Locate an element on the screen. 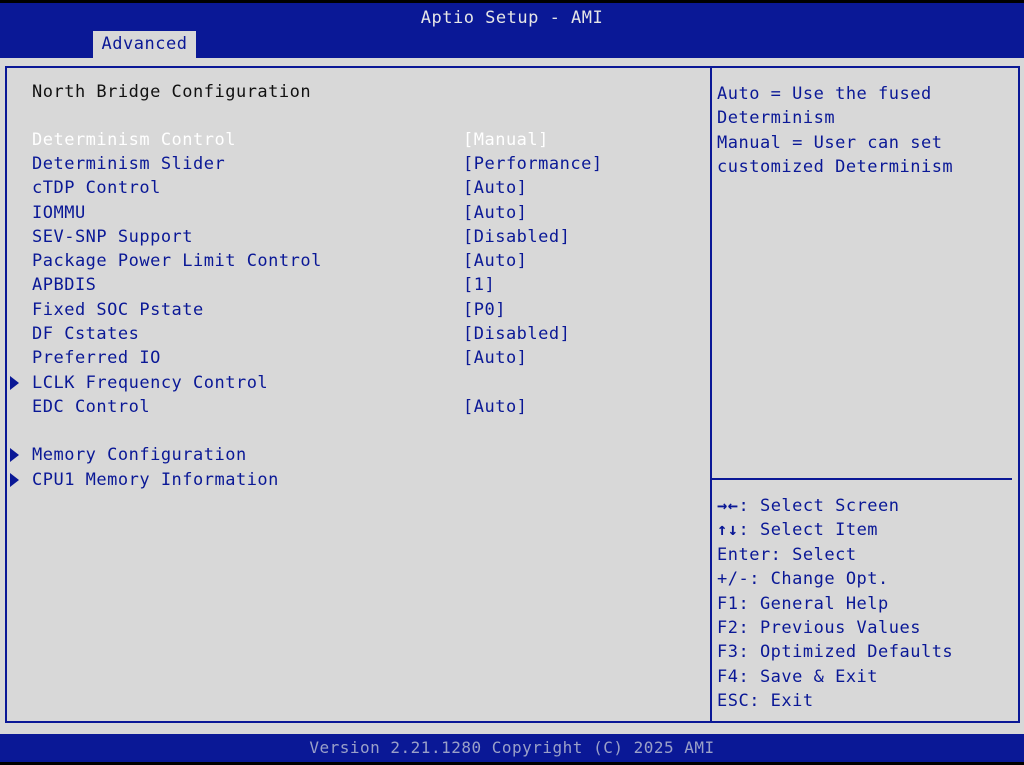  submenu-memory-configuration: Memory Configuration is located at coordinates (350, 456).